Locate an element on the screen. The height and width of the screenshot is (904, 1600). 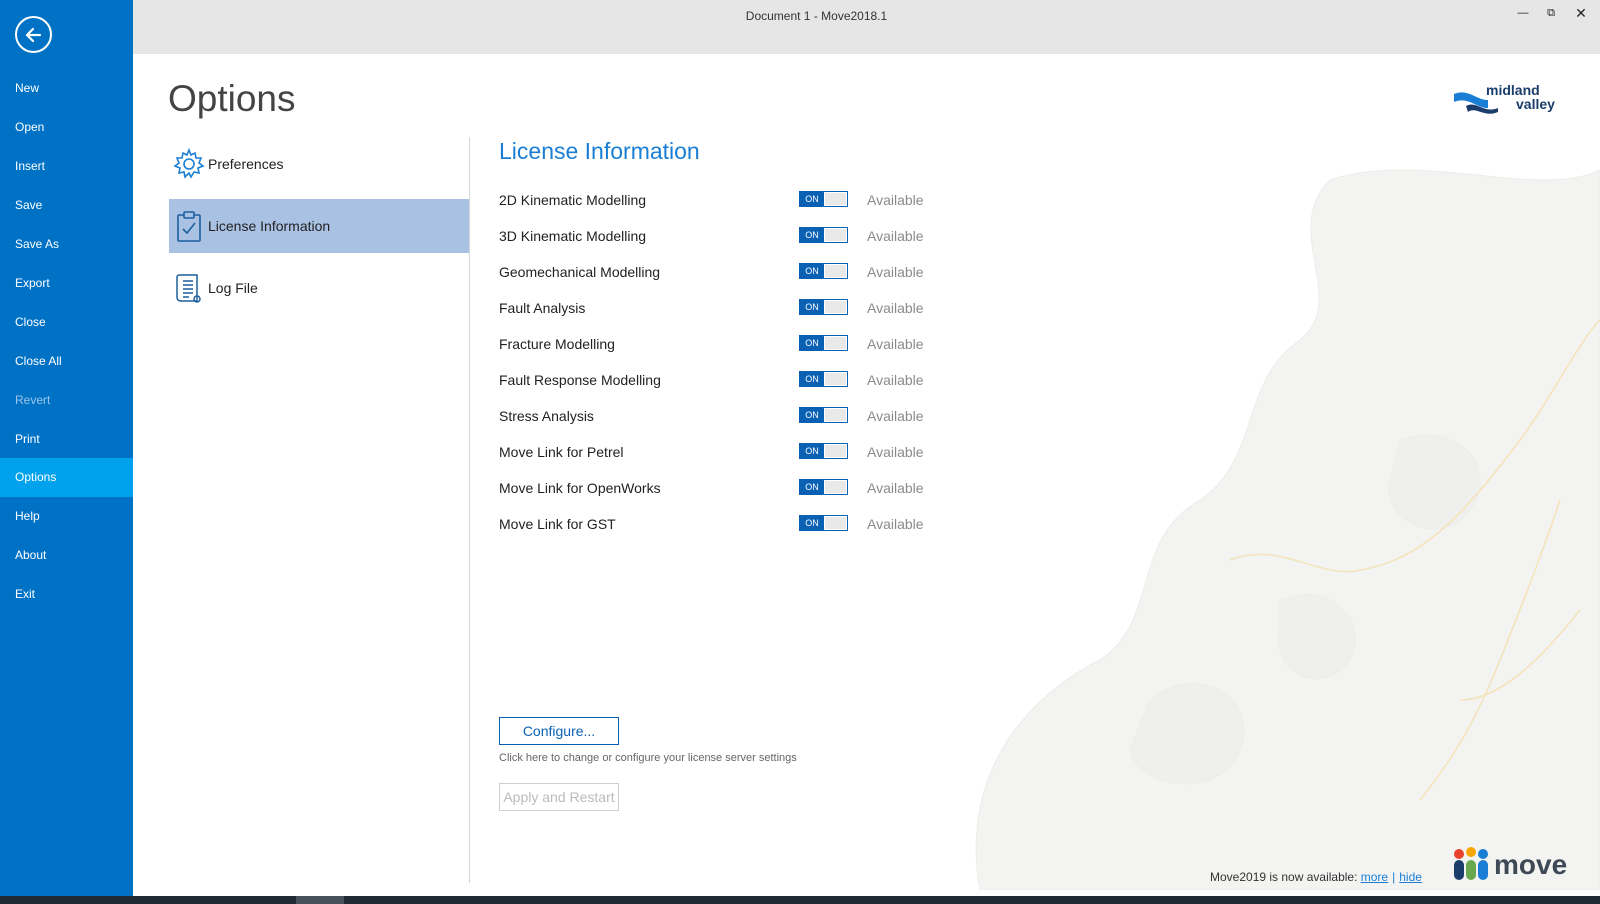
update-notice: Move2019 is now available: more | hide is located at coordinates (1316, 877).